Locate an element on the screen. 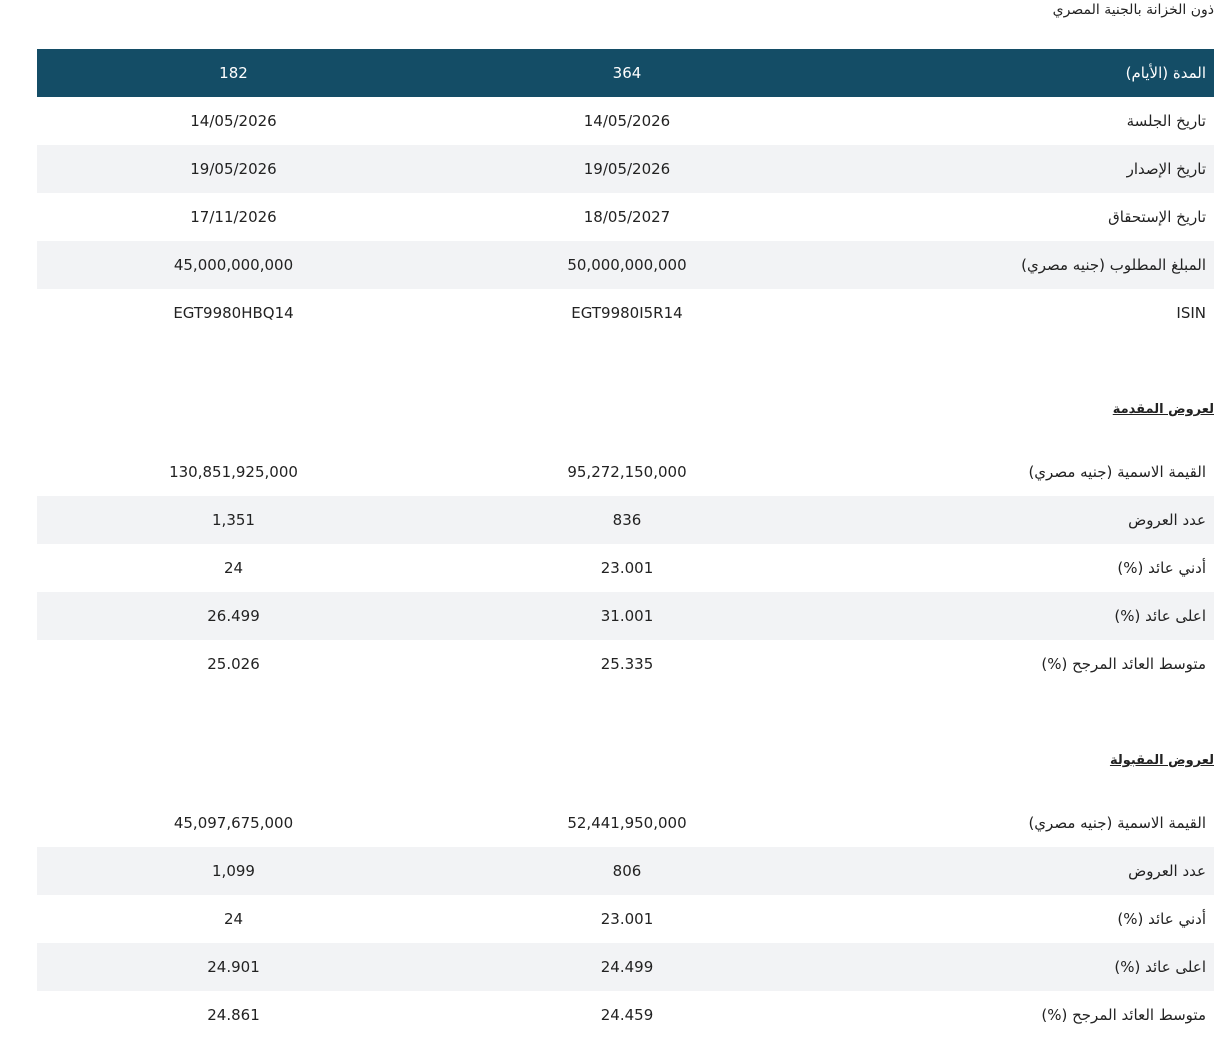 This screenshot has height=1045, width=1214. cell-182: 25.026 is located at coordinates (233, 664).